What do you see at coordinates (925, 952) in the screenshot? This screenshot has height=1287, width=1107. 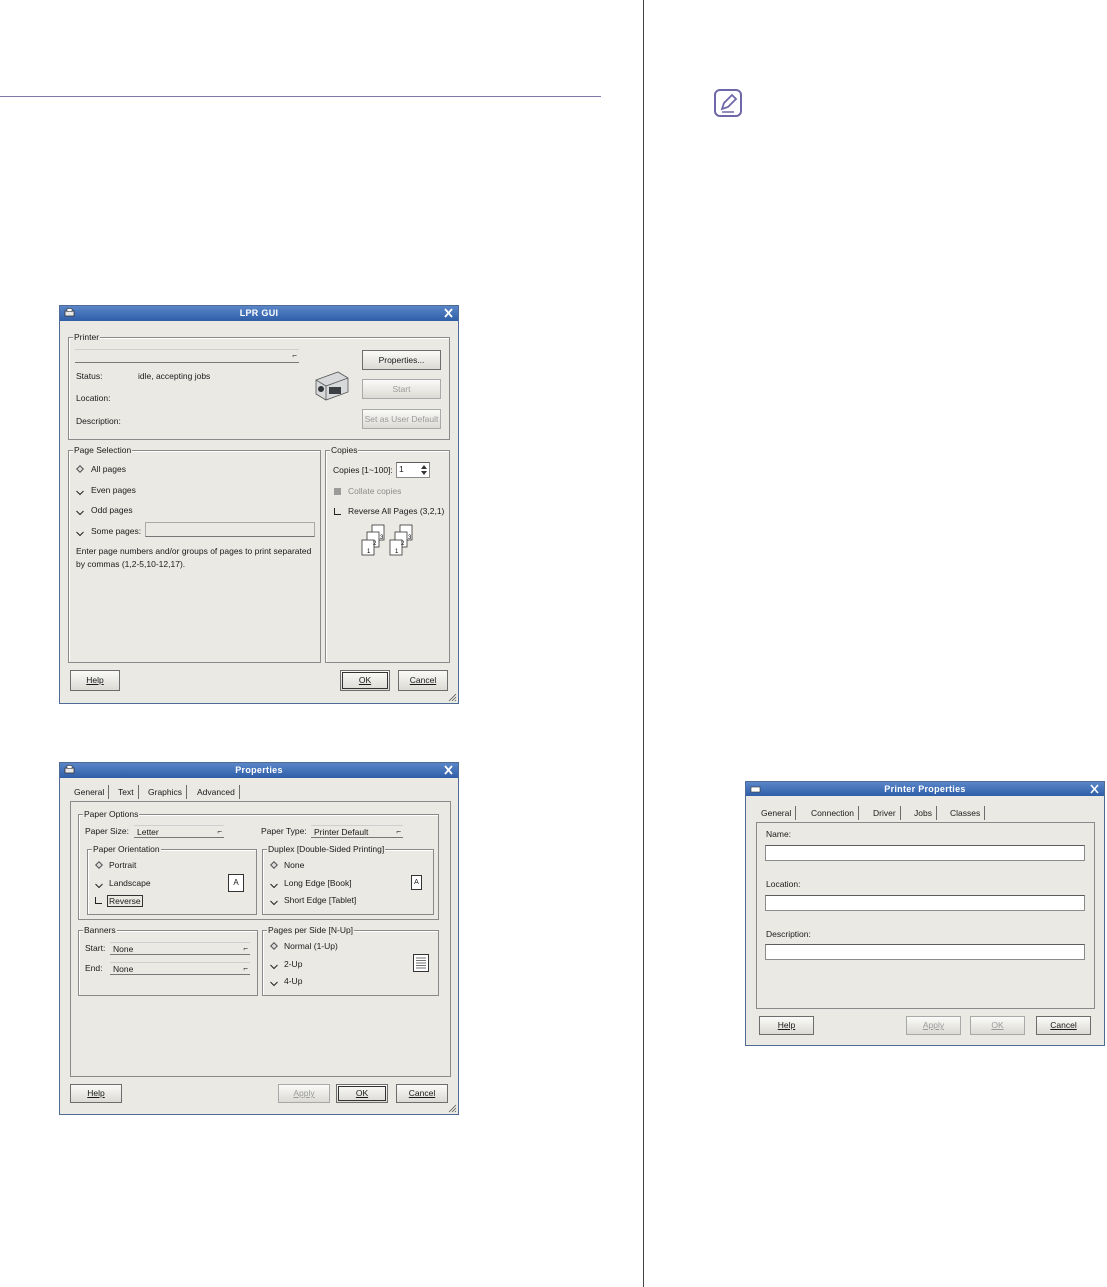 I see `description-field` at bounding box center [925, 952].